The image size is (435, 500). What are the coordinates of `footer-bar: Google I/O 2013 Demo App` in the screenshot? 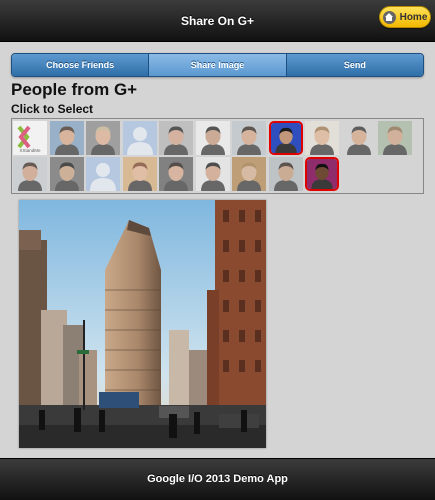 It's located at (217, 479).